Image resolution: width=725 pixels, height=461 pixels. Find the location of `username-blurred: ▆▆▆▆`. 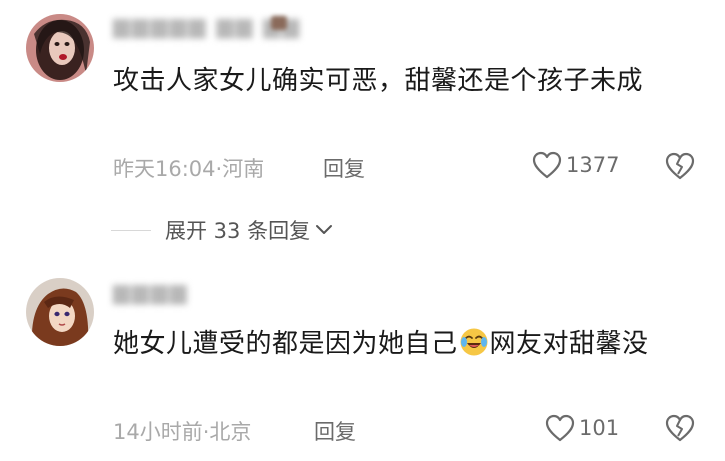

username-blurred: ▆▆▆▆ is located at coordinates (151, 292).